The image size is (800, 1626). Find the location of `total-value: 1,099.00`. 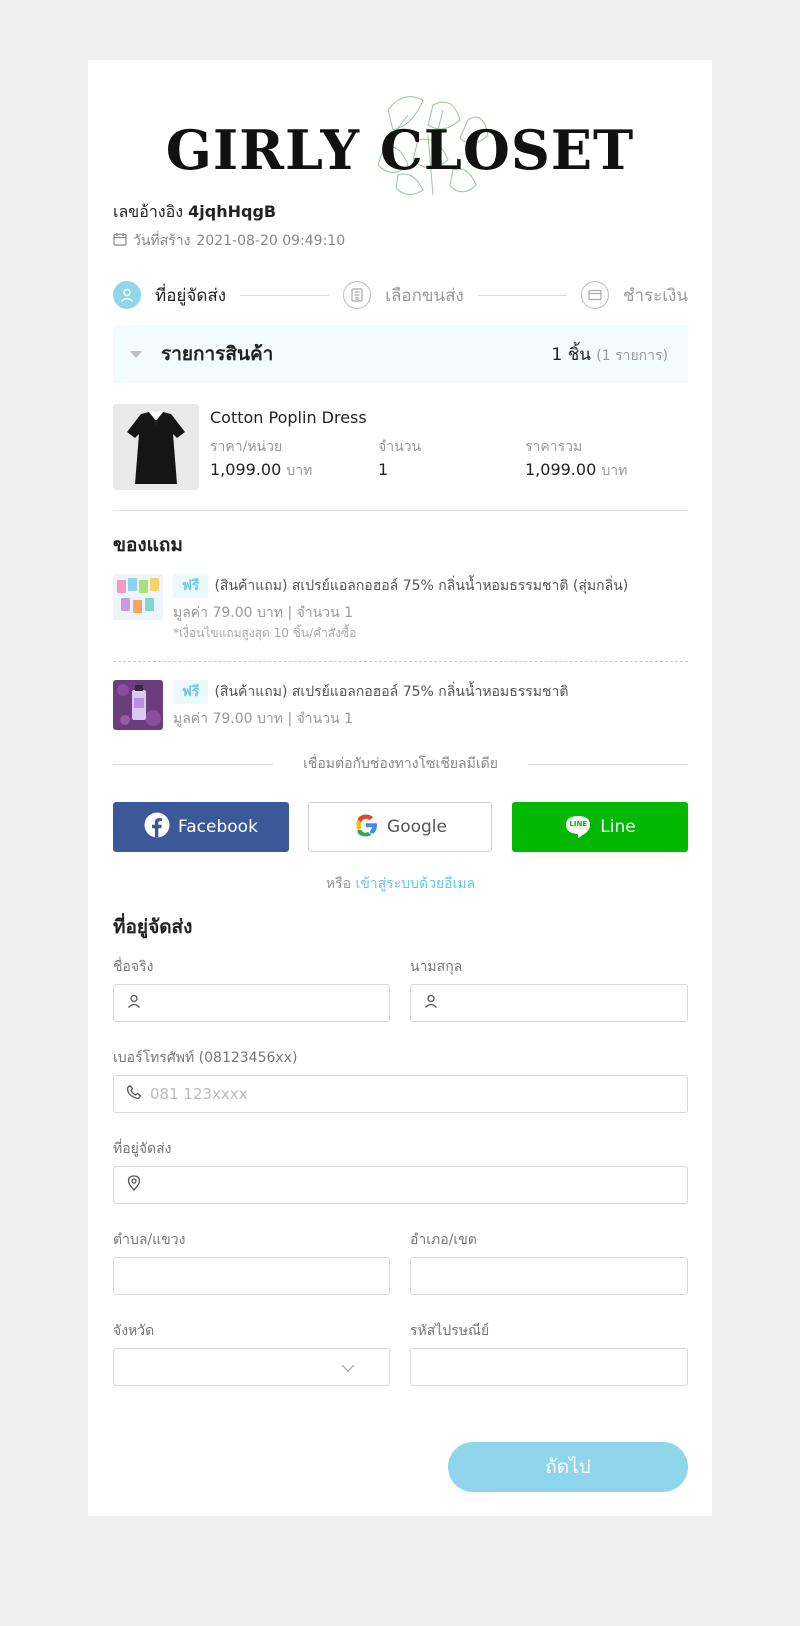

total-value: 1,099.00 is located at coordinates (561, 469).